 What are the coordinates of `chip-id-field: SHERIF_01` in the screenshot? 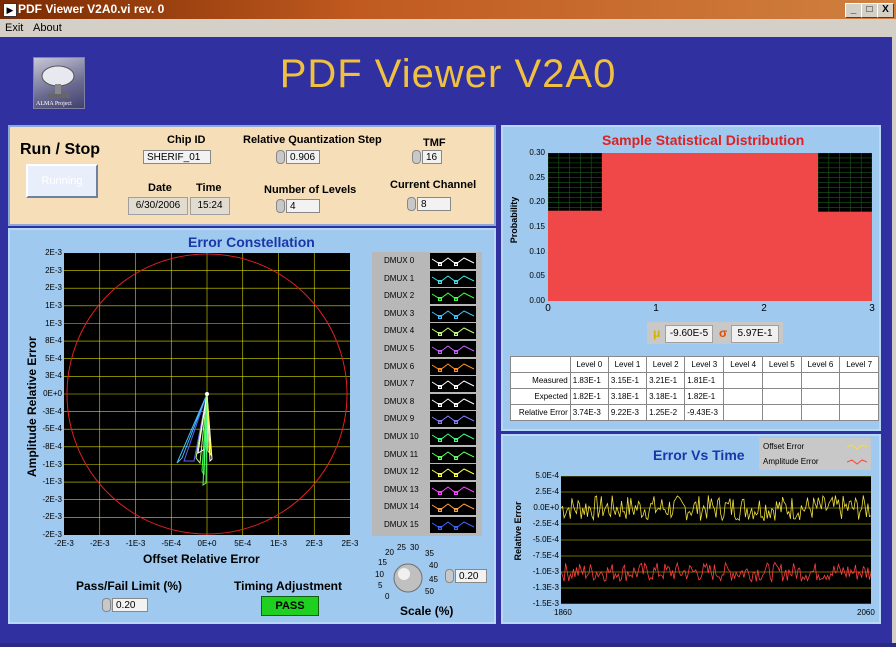 It's located at (177, 157).